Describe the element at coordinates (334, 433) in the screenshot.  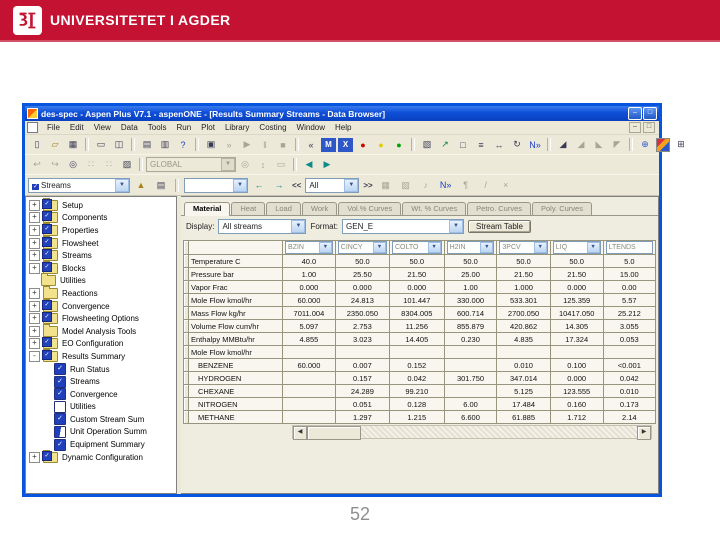
I see `scrollbar-thumb` at that location.